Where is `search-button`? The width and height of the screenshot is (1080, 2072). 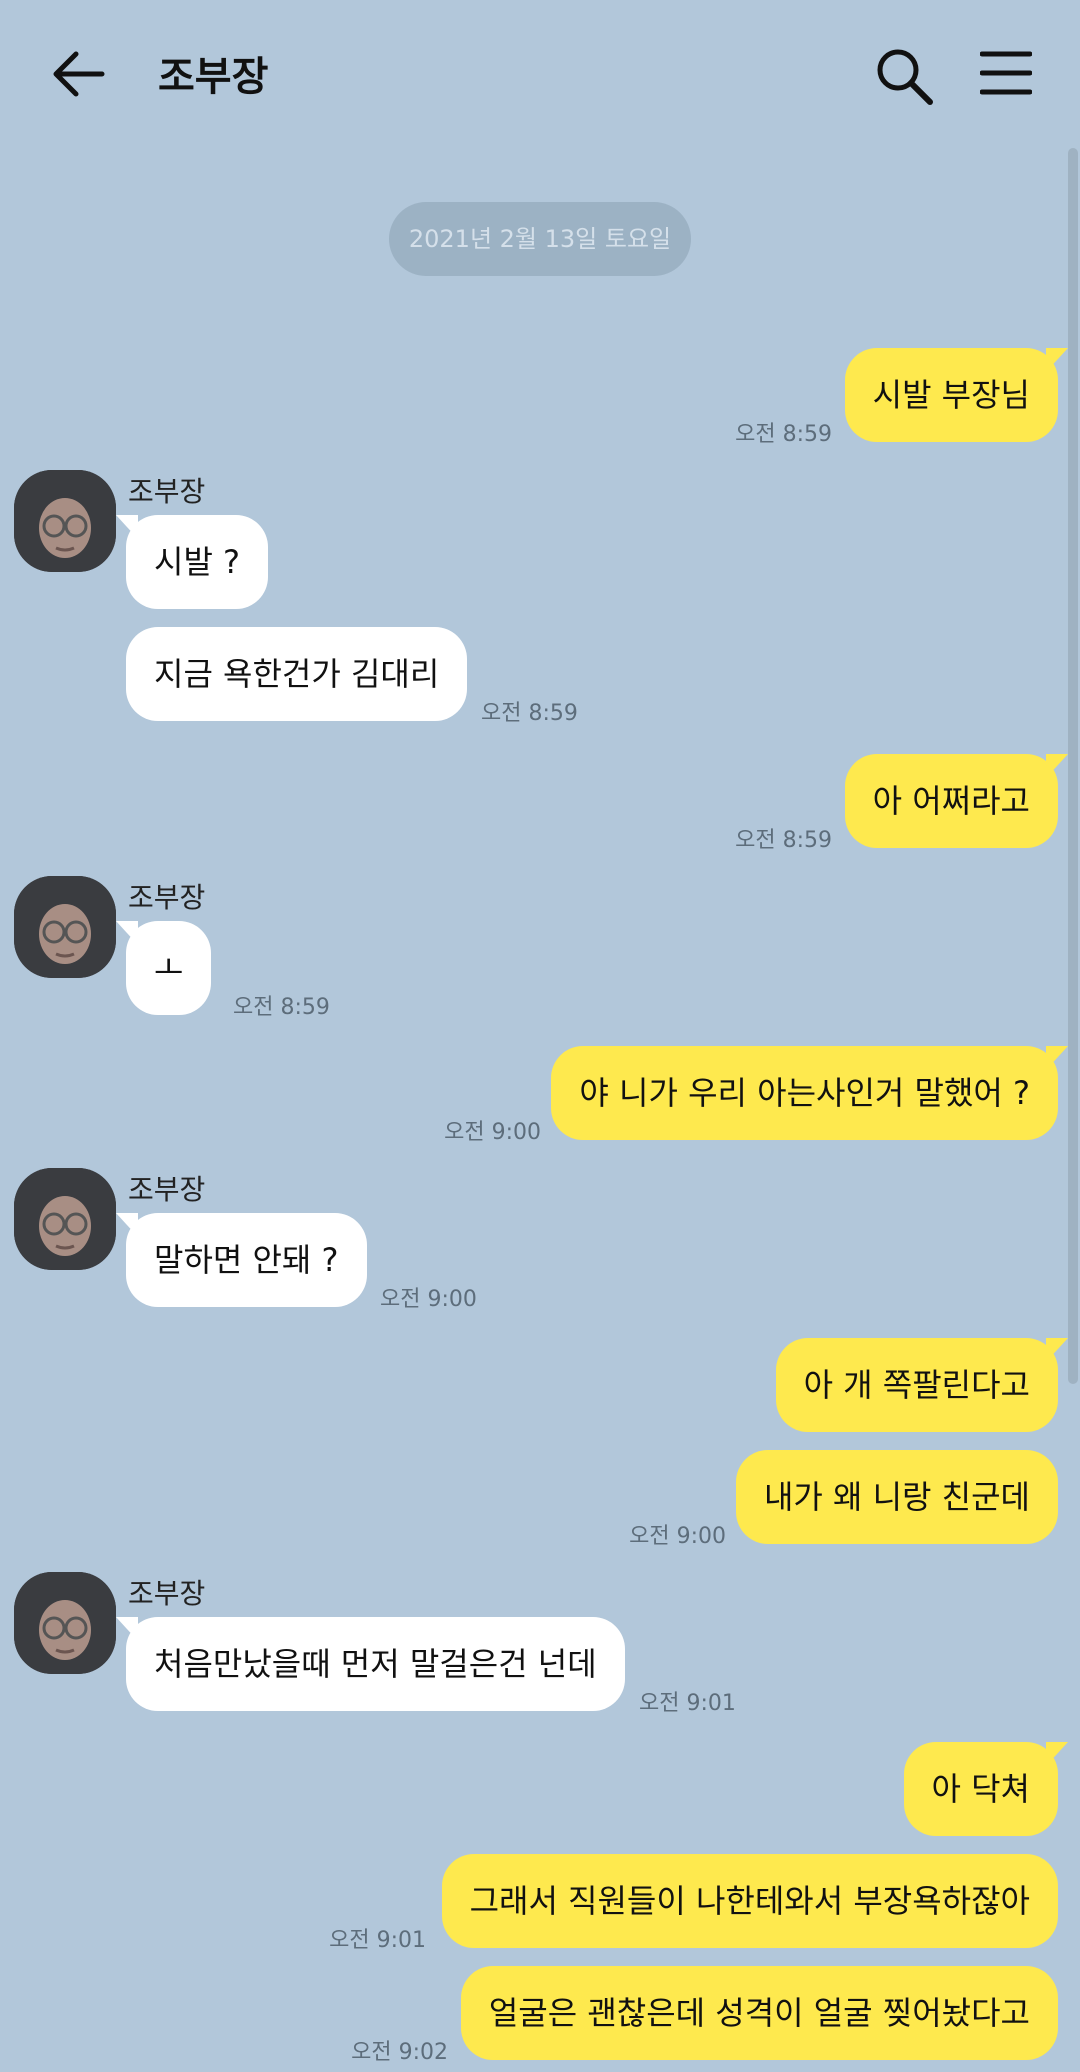
search-button is located at coordinates (904, 76).